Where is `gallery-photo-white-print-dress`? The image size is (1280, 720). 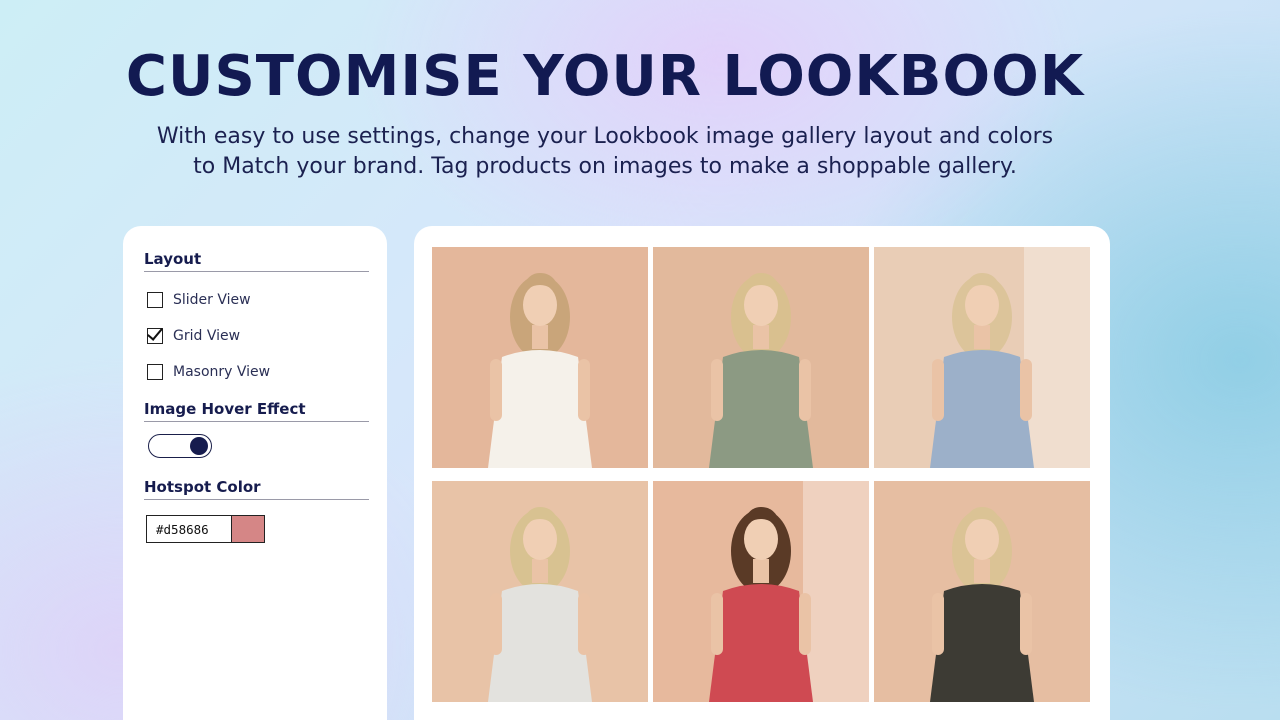 gallery-photo-white-print-dress is located at coordinates (540, 591).